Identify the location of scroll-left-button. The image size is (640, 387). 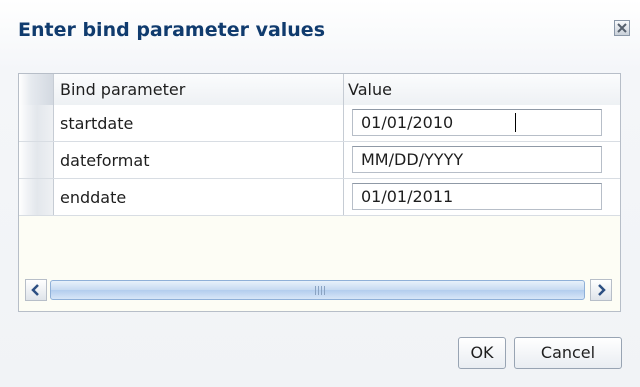
(36, 290).